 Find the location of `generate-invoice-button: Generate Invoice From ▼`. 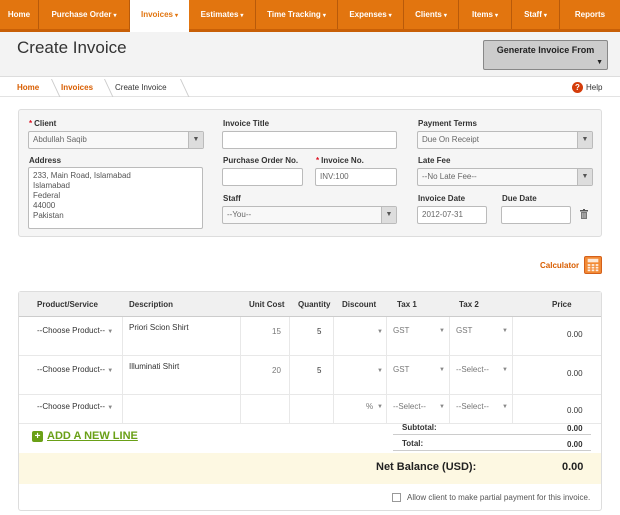

generate-invoice-button: Generate Invoice From ▼ is located at coordinates (545, 55).